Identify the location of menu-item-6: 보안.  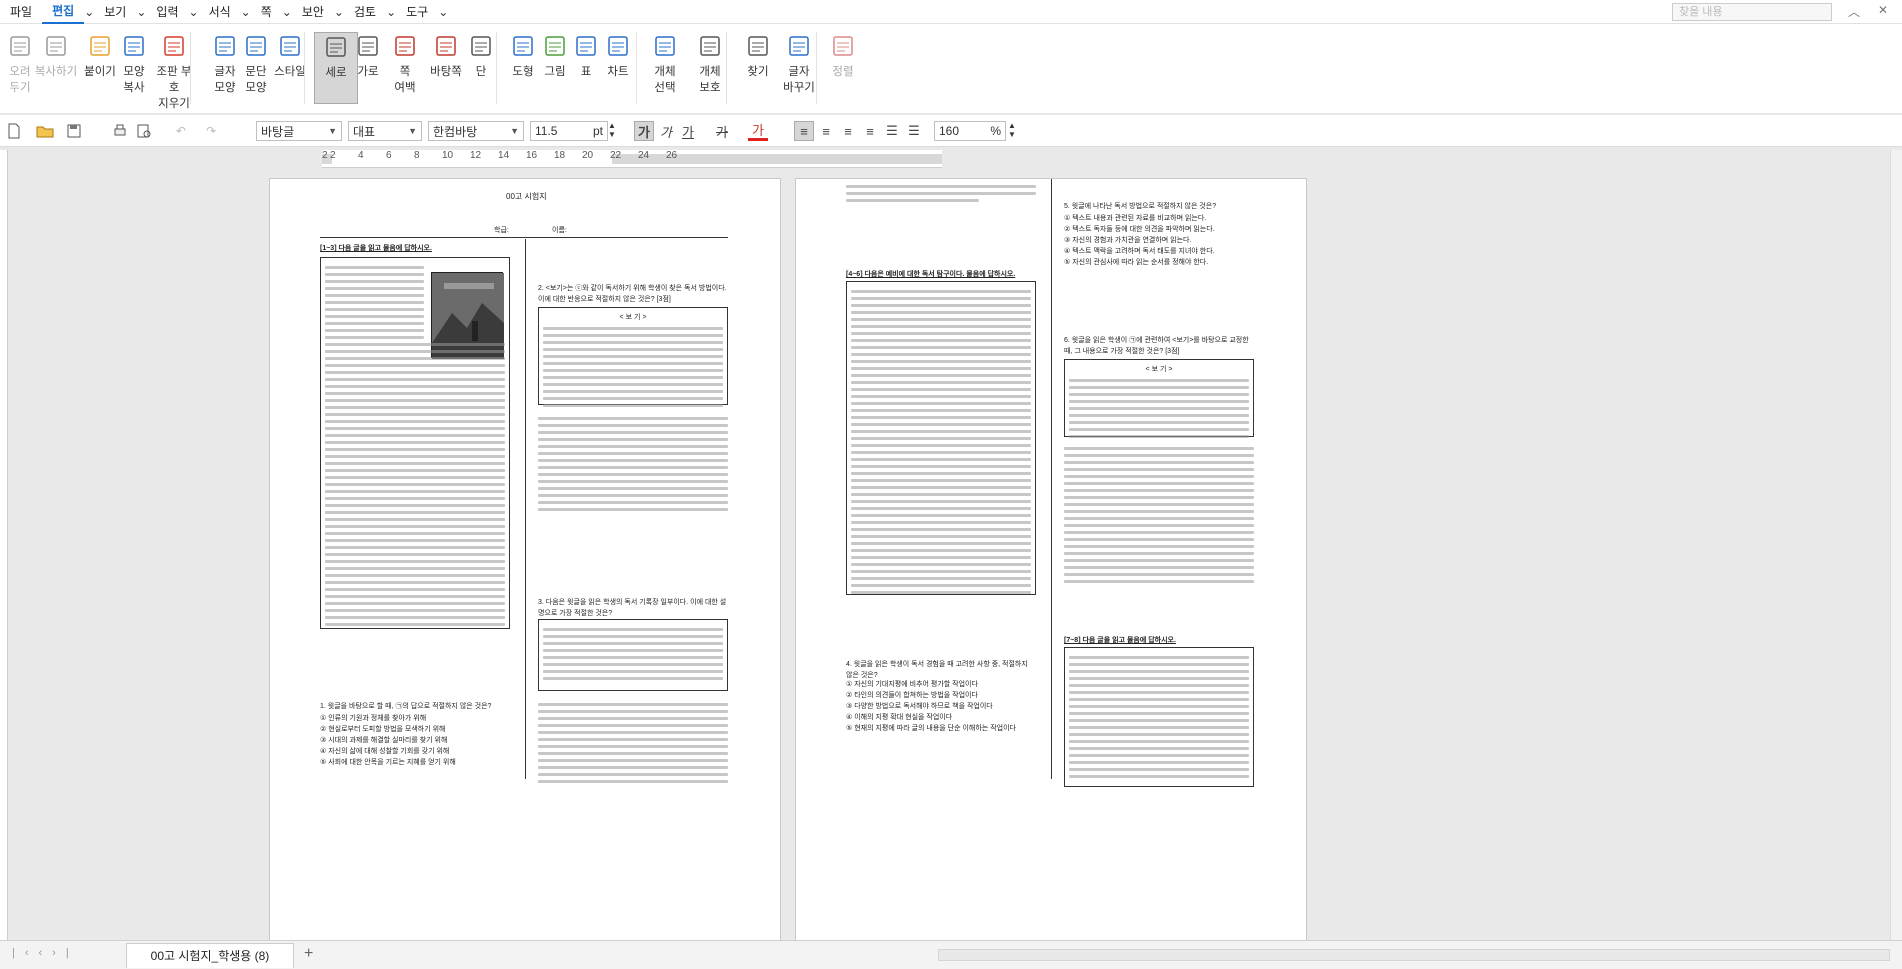
(313, 12).